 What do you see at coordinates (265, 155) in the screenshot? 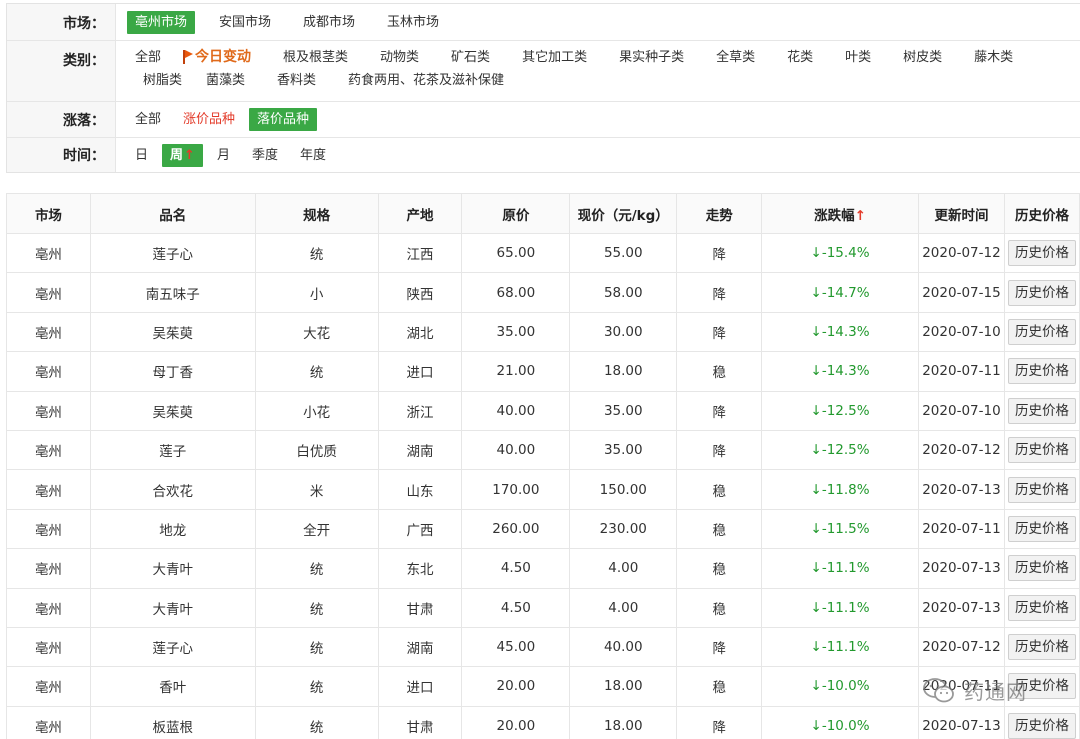
I see `time-option-quarter: 季度` at bounding box center [265, 155].